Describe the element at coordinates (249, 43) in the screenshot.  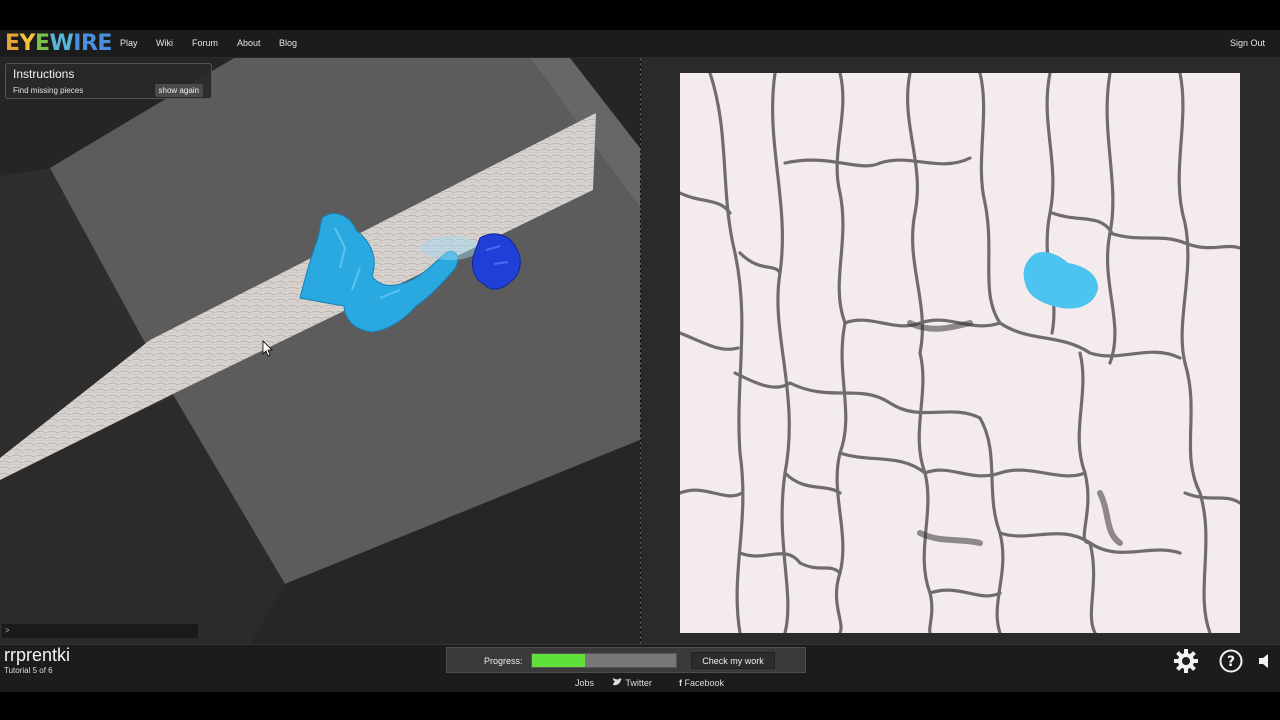
I see `nav-about-link: About` at that location.